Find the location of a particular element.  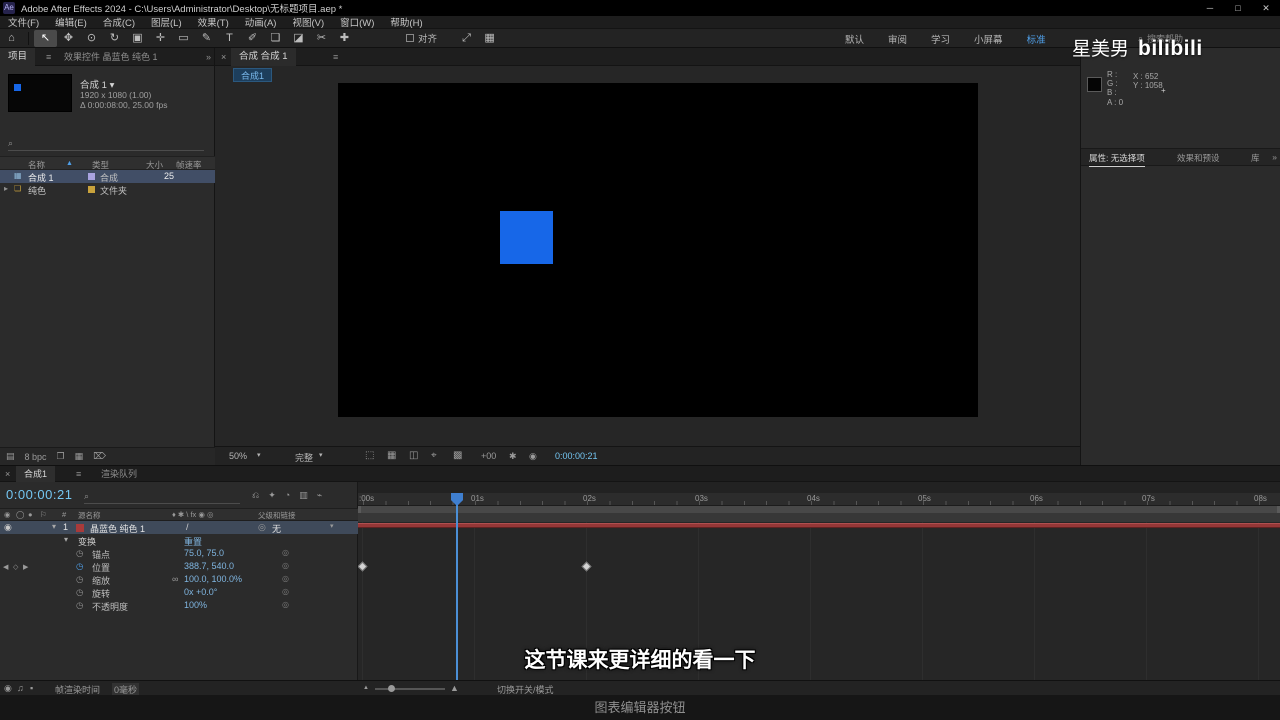

tab-properties: 属性: 无选择项 is located at coordinates (1117, 159).